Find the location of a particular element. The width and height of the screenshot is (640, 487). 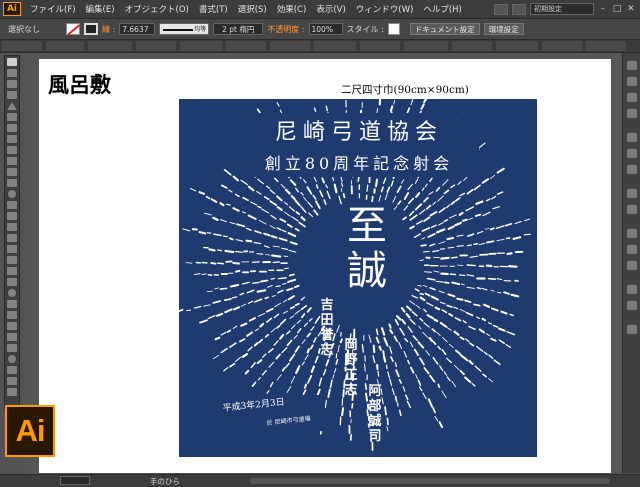

mesh-tool-icon is located at coordinates (12, 260).